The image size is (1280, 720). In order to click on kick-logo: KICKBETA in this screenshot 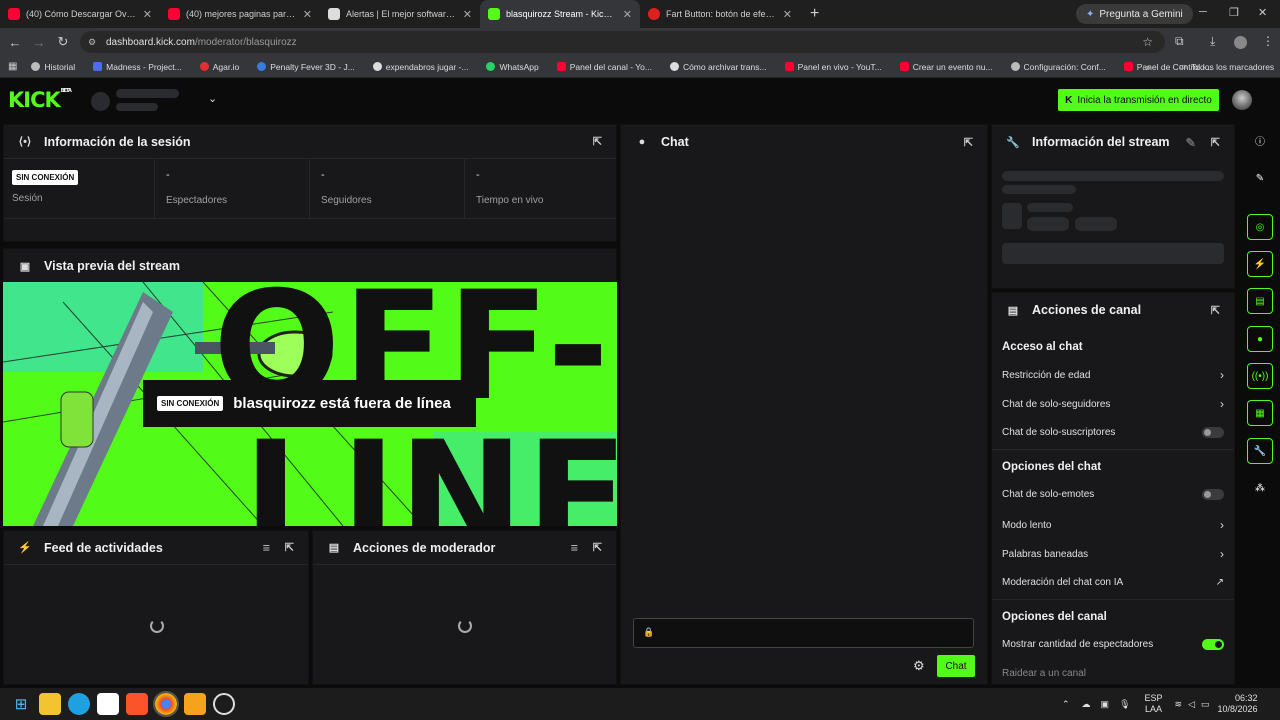, I will do `click(40, 100)`.